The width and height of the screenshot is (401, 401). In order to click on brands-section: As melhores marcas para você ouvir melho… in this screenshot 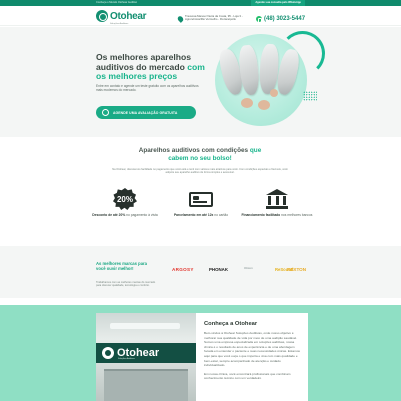, I will do `click(200, 272)`.